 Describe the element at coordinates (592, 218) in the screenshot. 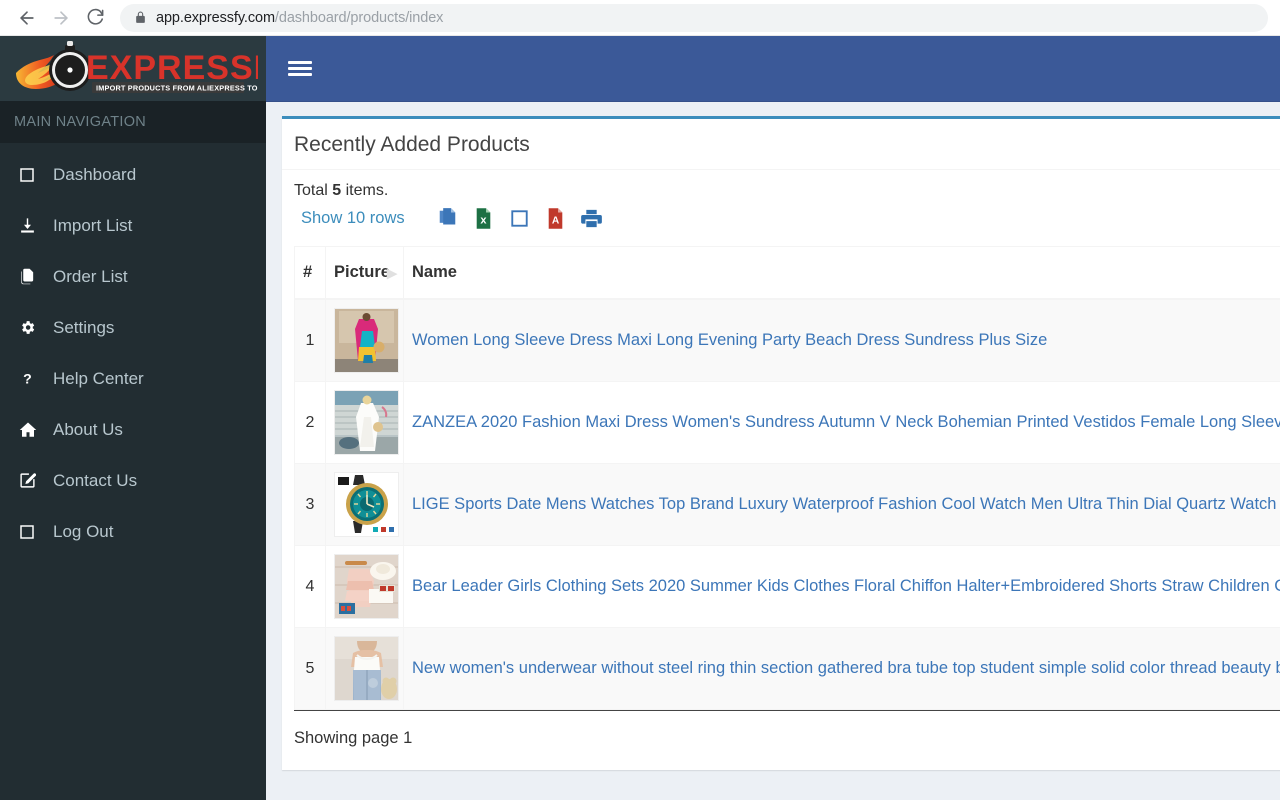

I see `printer-icon` at that location.